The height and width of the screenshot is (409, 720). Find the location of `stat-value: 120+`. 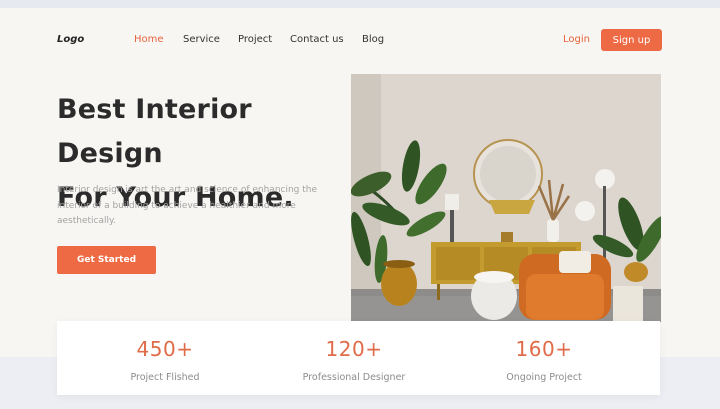

stat-value: 120+ is located at coordinates (354, 349).